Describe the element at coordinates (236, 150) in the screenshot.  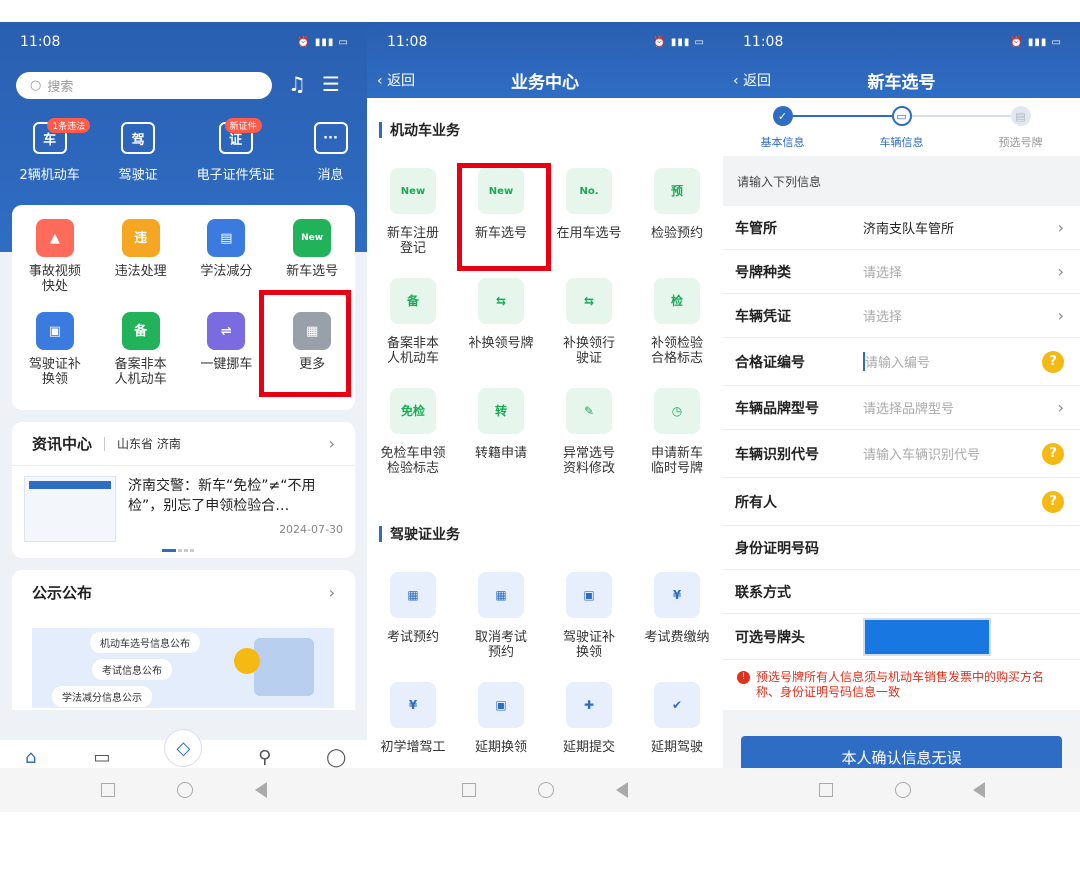
I see `shortcut-2: 证新证件 电子证件凭证` at that location.